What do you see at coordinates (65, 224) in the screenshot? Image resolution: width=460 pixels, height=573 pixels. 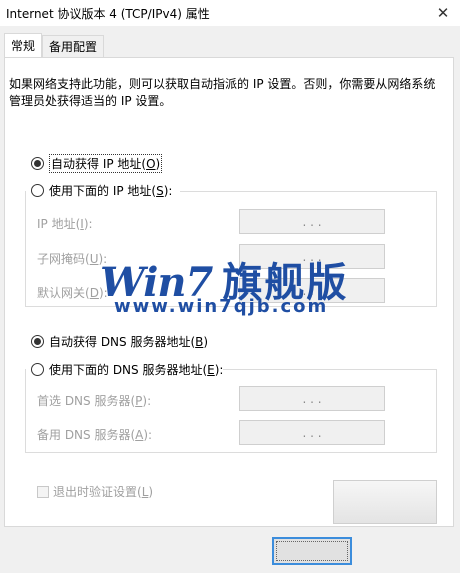 I see `ip-address-label: IP 地址(I):` at bounding box center [65, 224].